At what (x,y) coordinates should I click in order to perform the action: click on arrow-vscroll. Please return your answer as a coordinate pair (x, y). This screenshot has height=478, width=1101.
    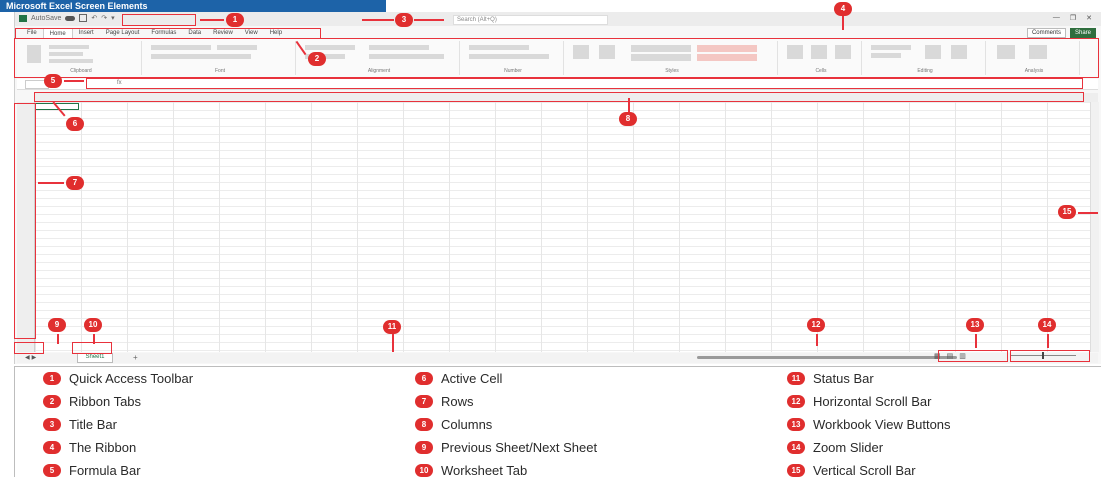
    Looking at the image, I should click on (1088, 213).